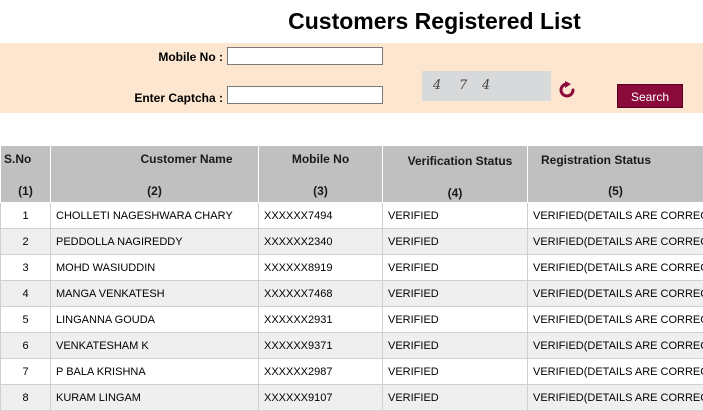 The image size is (703, 411). What do you see at coordinates (26, 174) in the screenshot?
I see `header-sno: S.No (1)` at bounding box center [26, 174].